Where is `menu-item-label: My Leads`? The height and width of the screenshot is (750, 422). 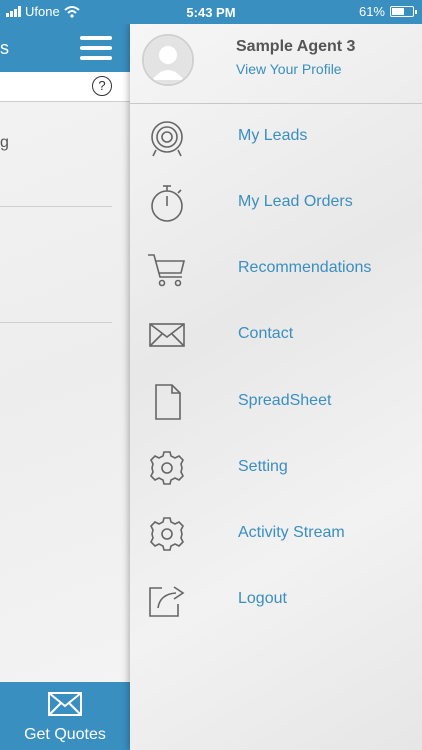
menu-item-label: My Leads is located at coordinates (273, 135).